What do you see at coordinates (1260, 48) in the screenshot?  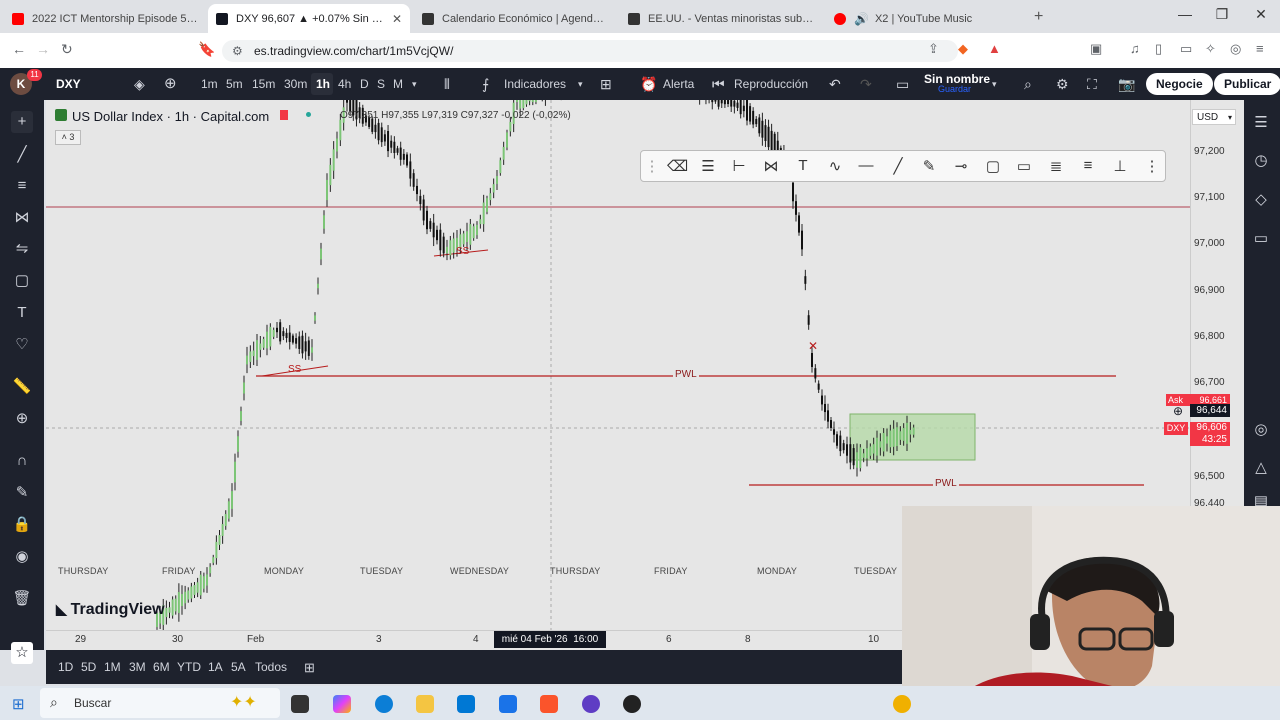 I see `menu-icon: ≡` at bounding box center [1260, 48].